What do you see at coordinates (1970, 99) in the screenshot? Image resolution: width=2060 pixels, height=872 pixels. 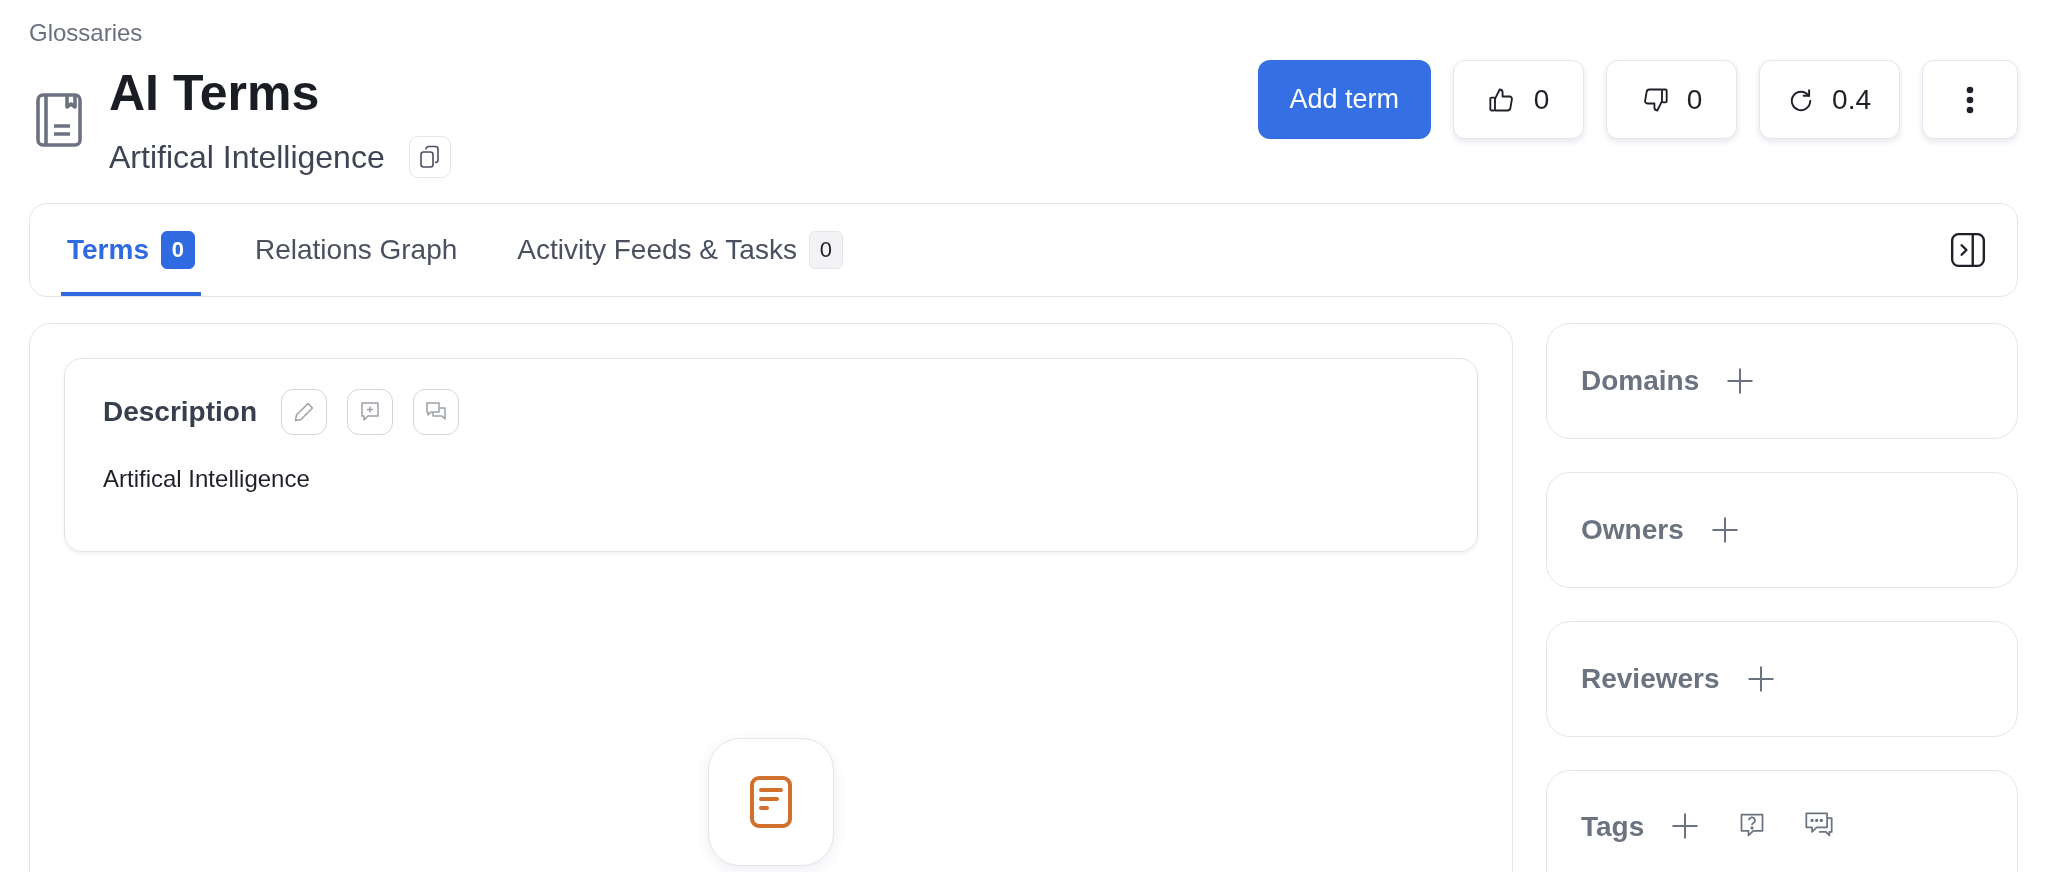 I see `more-icon` at bounding box center [1970, 99].